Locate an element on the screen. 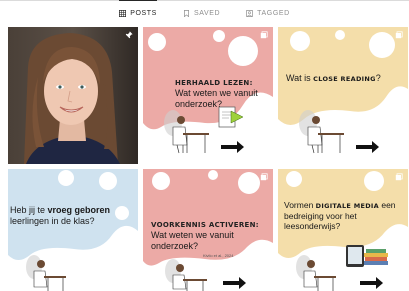 The width and height of the screenshot is (409, 291). tag-icon is located at coordinates (250, 13).